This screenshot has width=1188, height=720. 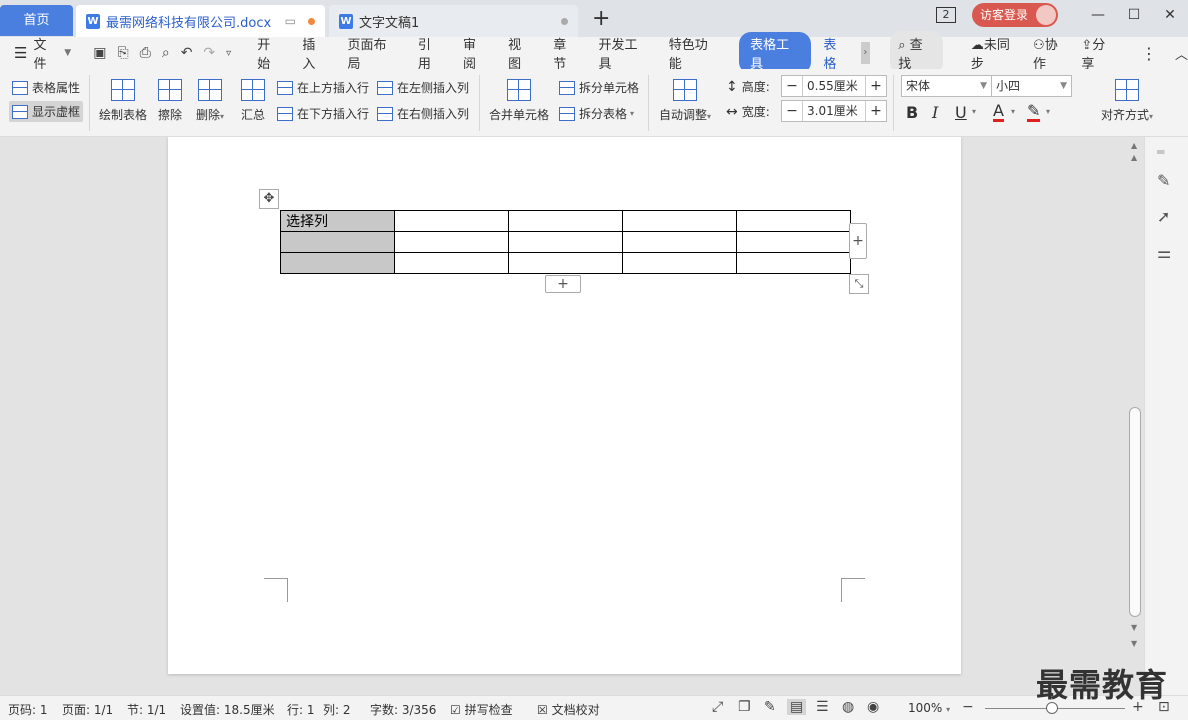 I want to click on redo-icon: ↷, so click(x=209, y=53).